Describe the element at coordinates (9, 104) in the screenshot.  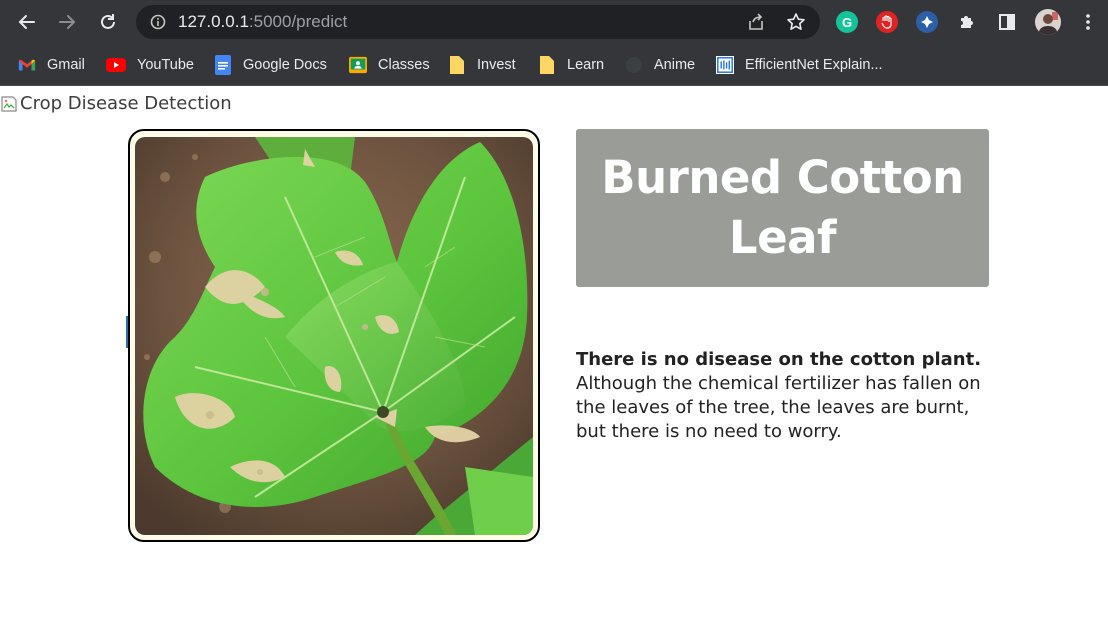
I see `broken-image-icon` at that location.